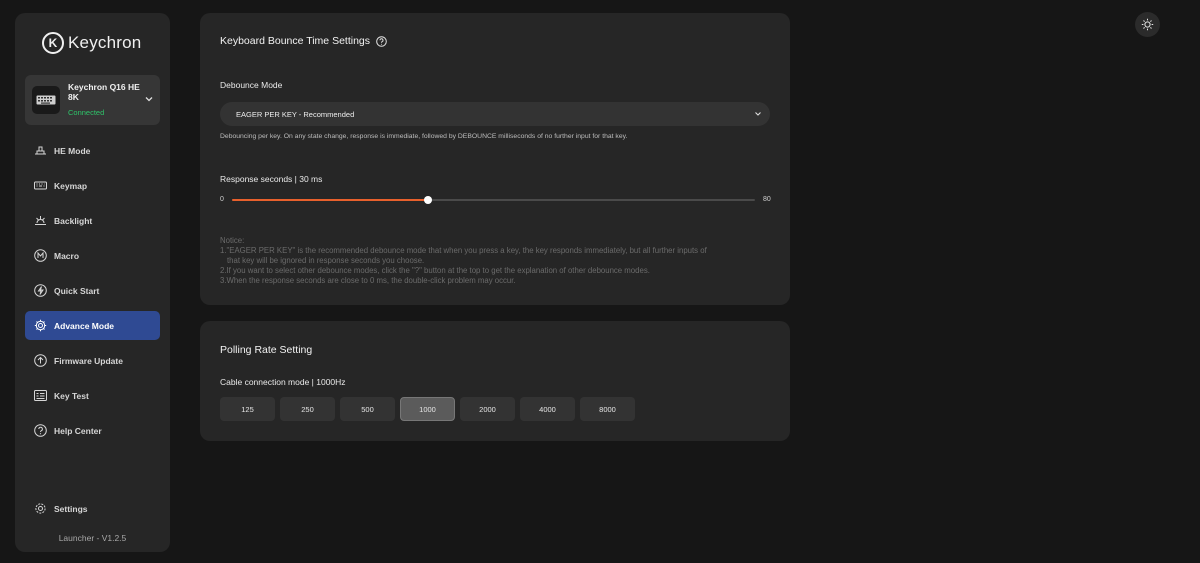 The height and width of the screenshot is (563, 1200). I want to click on sidebar-item-quick-start: Quick Start, so click(92, 290).